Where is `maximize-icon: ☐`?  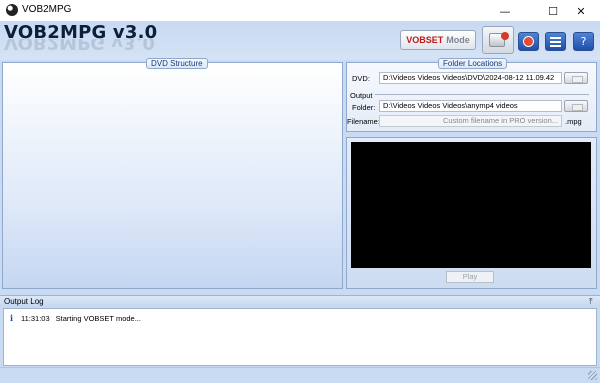
maximize-icon: ☐ is located at coordinates (553, 11).